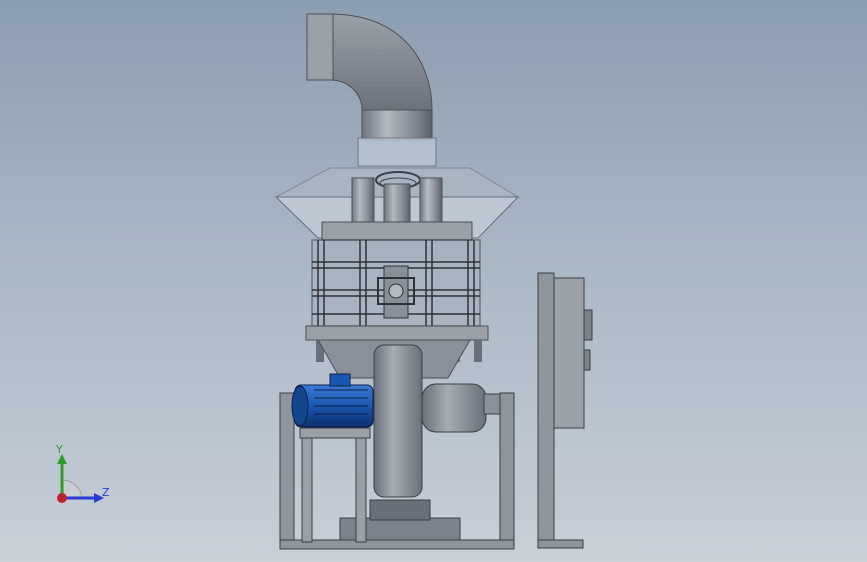 This screenshot has width=867, height=562. Describe the element at coordinates (62, 498) in the screenshot. I see `x-axis-origin` at that location.